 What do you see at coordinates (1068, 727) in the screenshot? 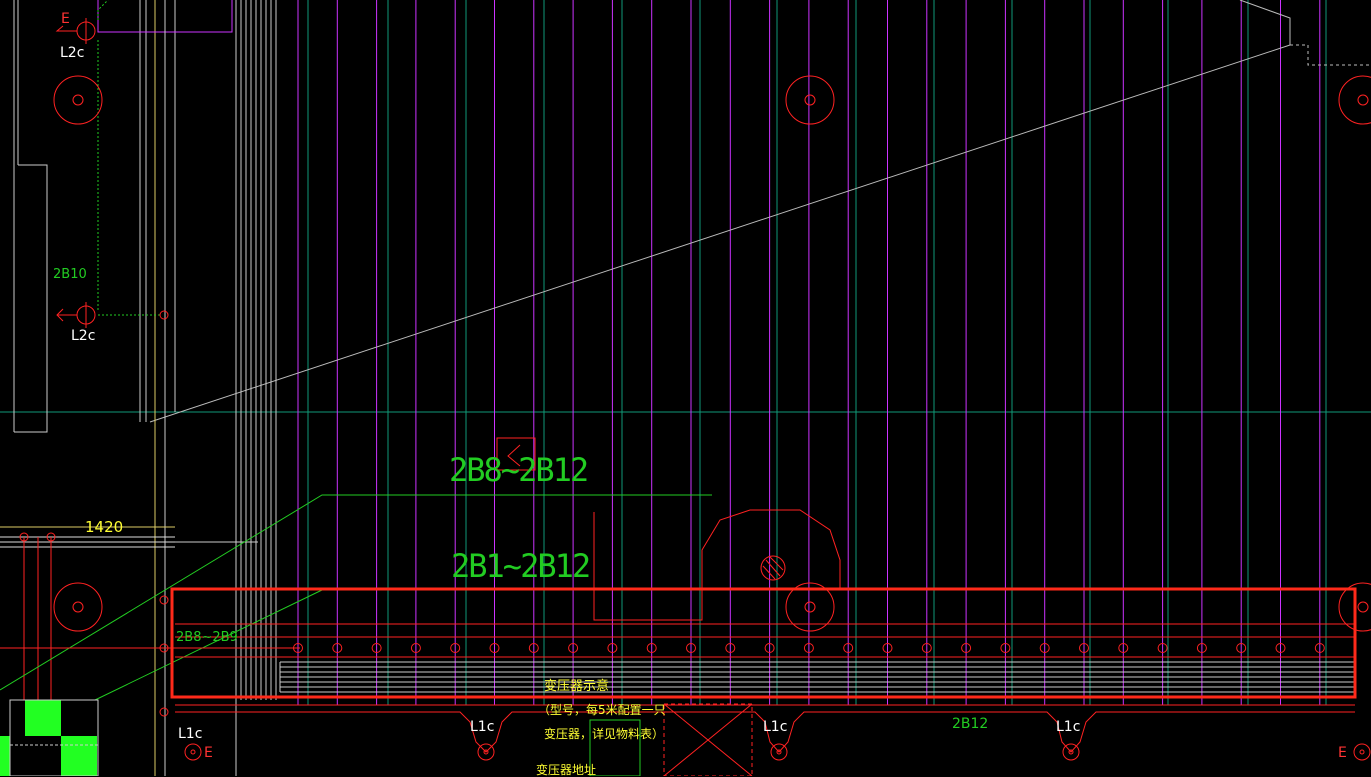
I see `label-l1c-4: L1c` at bounding box center [1068, 727].